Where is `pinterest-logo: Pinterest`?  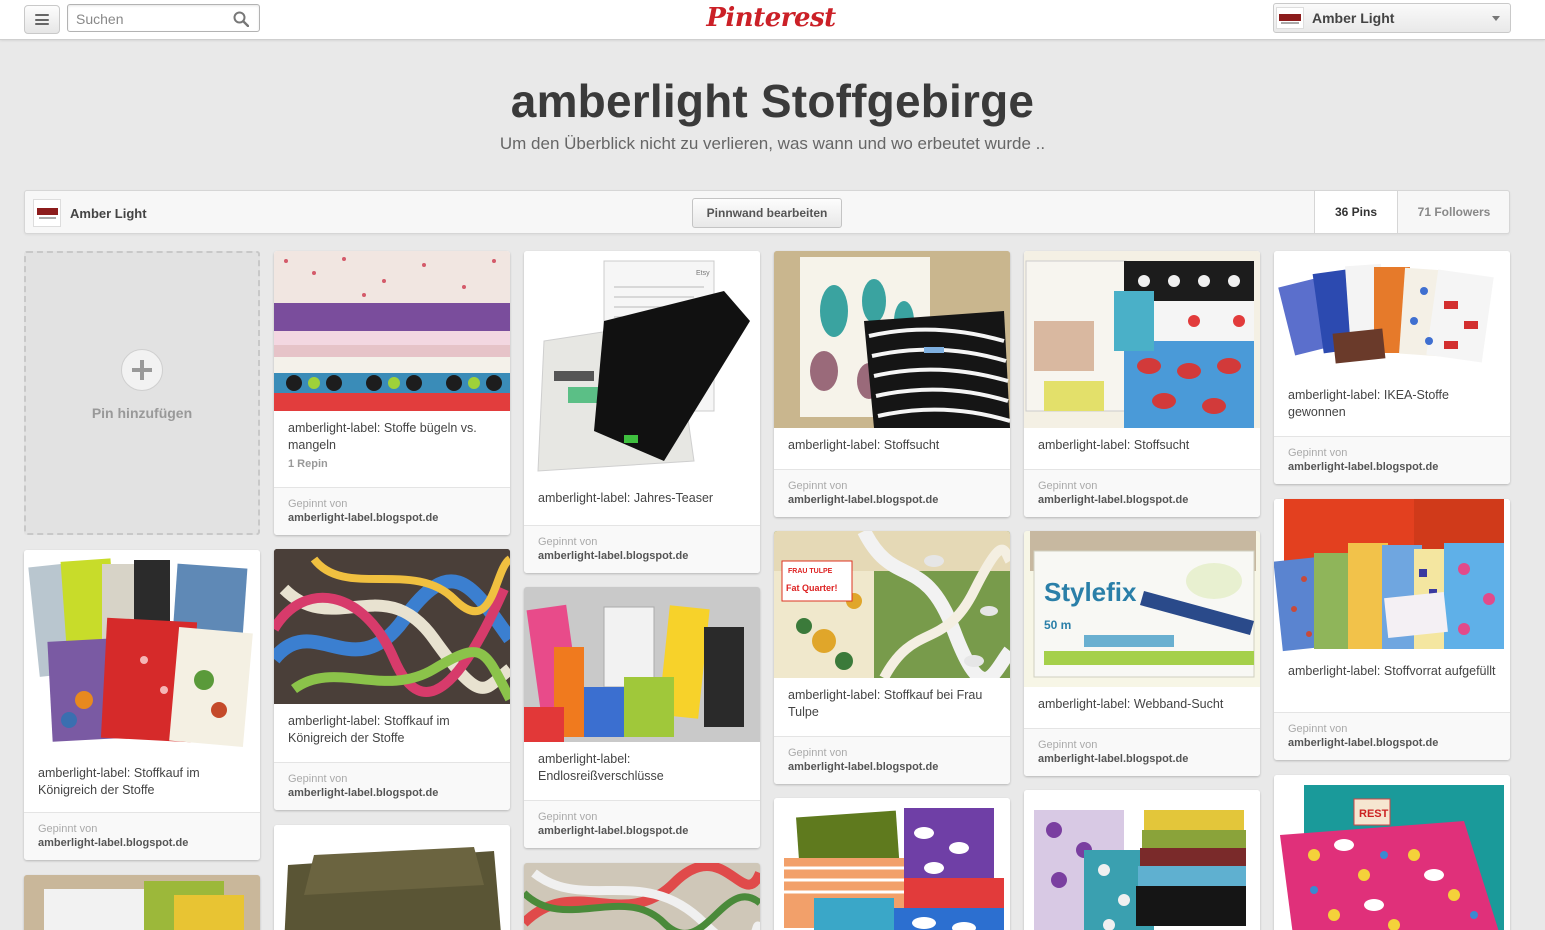
pinterest-logo: Pinterest is located at coordinates (771, 19).